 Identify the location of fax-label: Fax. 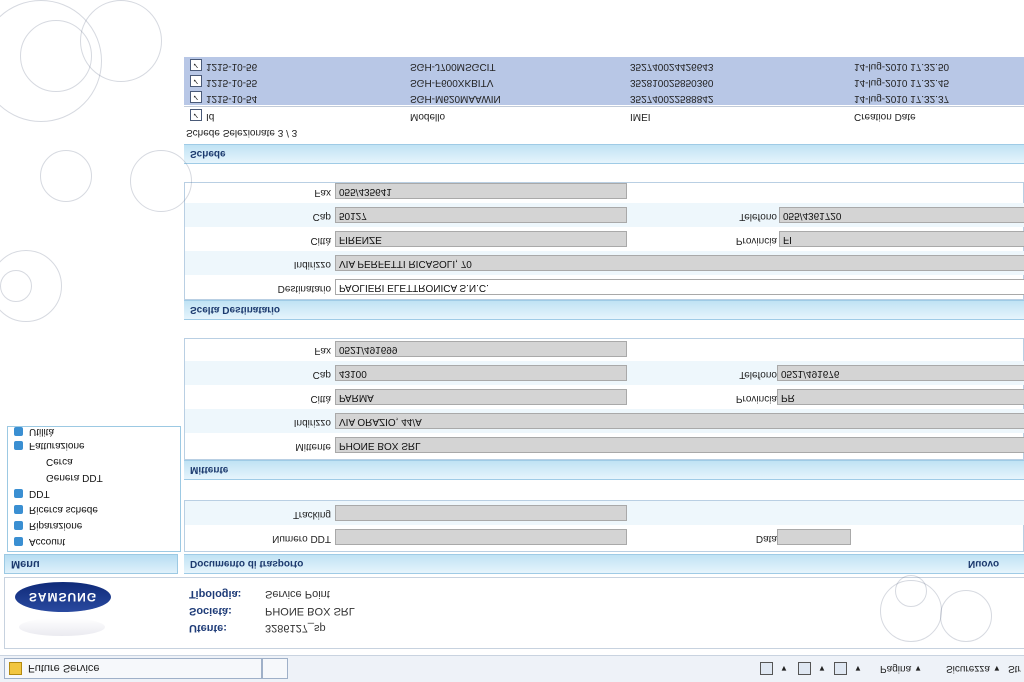
(322, 350).